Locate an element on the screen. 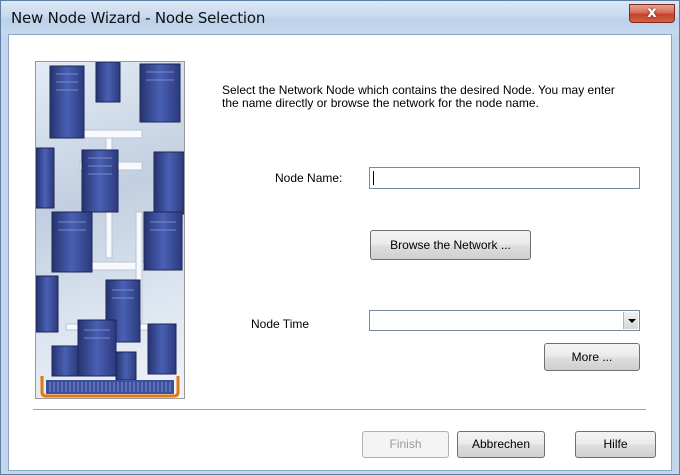 This screenshot has width=680, height=475. node-name-label: Node Name: is located at coordinates (309, 178).